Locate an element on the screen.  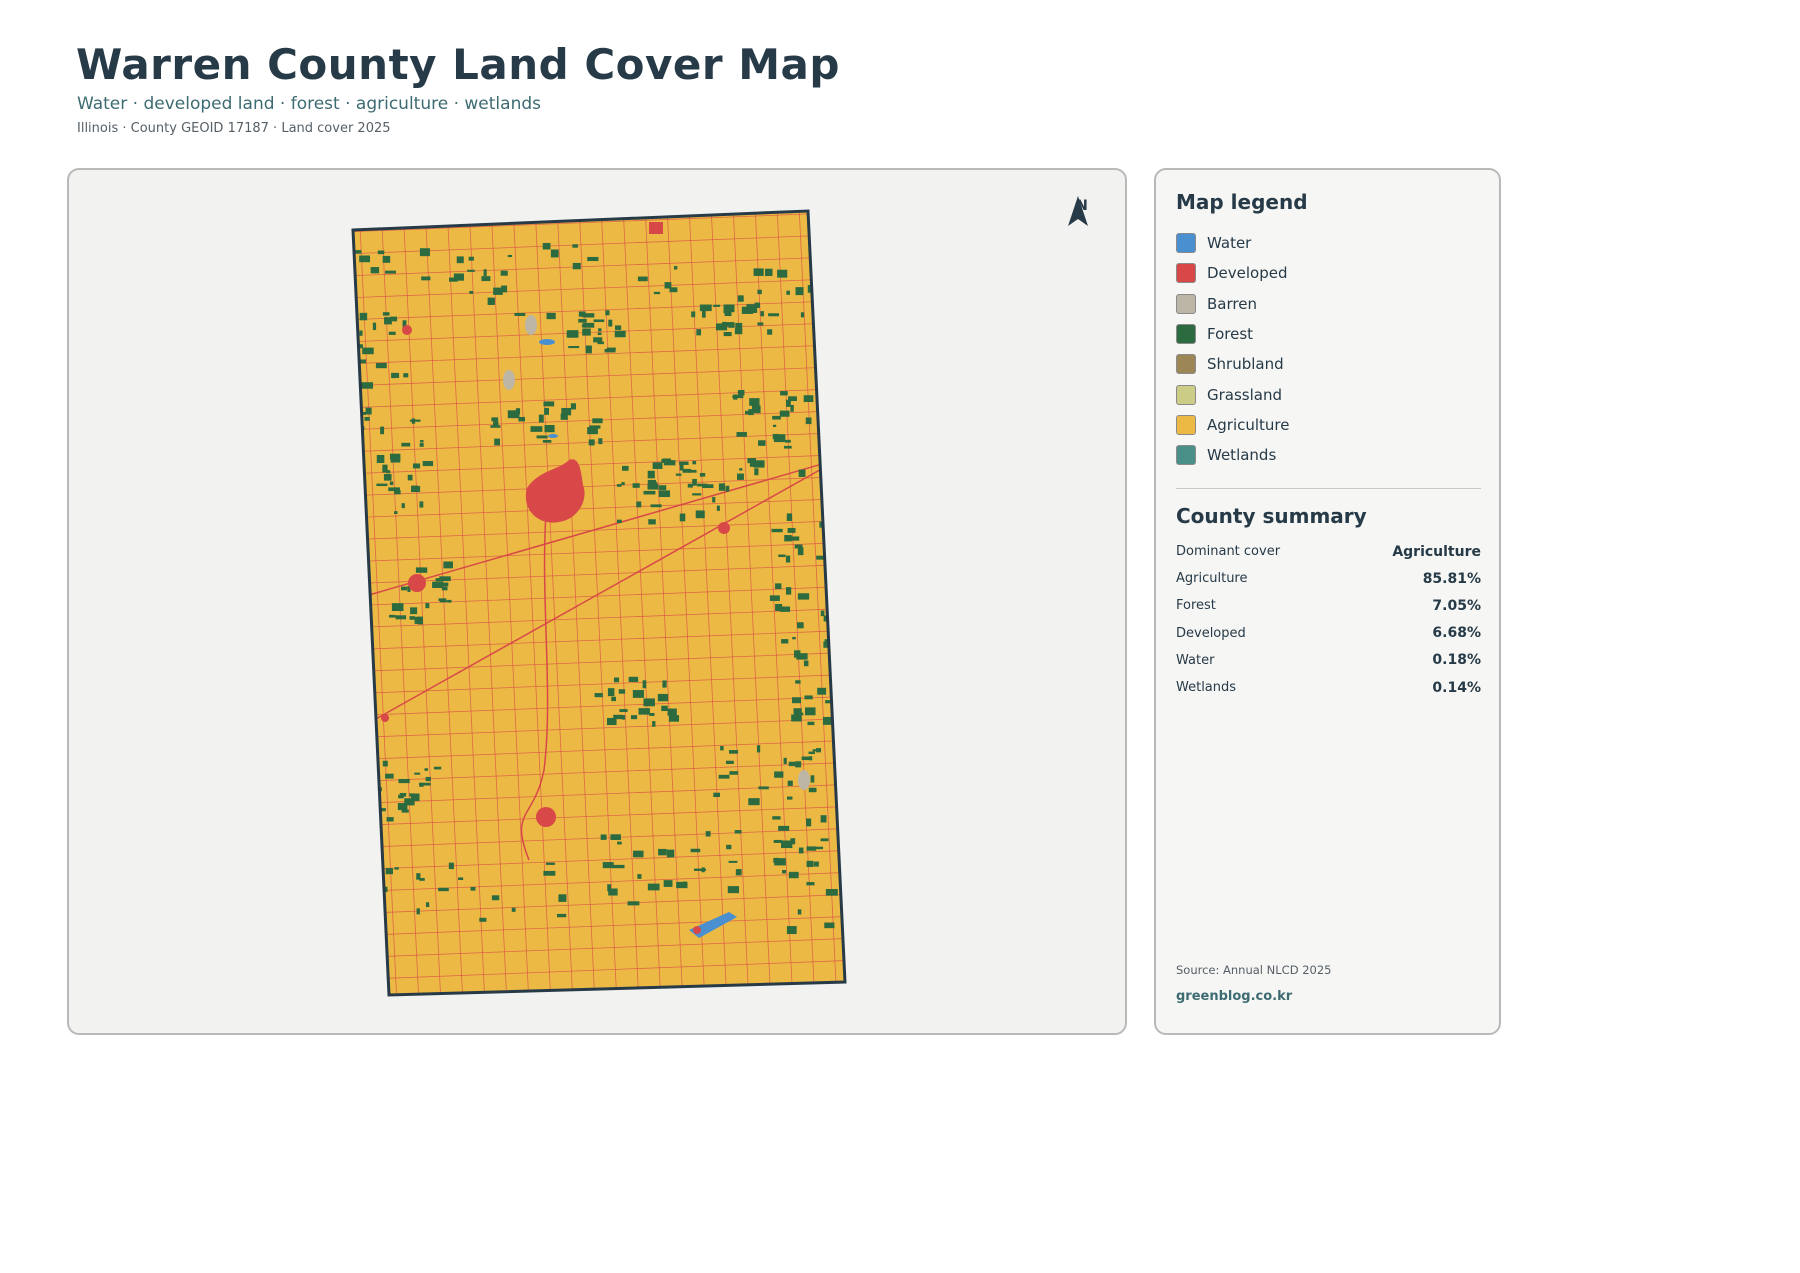
summary-value: 0.14% is located at coordinates (1456, 687).